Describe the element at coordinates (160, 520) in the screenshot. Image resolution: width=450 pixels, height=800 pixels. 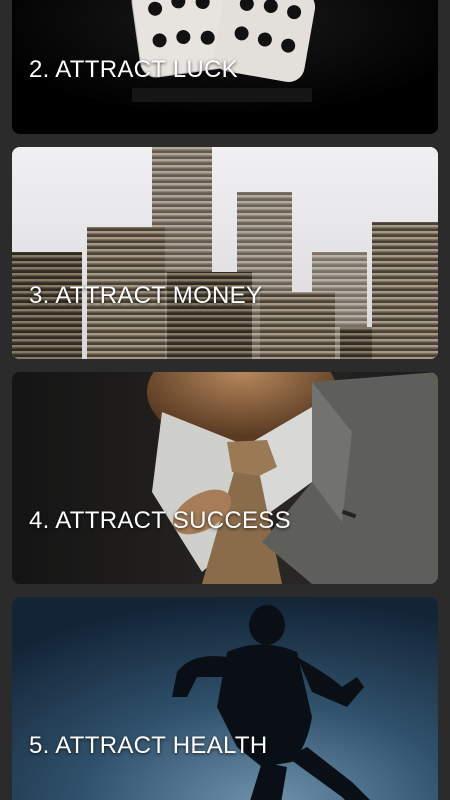
I see `card-title: 4. ATTRACT SUCCESS` at that location.